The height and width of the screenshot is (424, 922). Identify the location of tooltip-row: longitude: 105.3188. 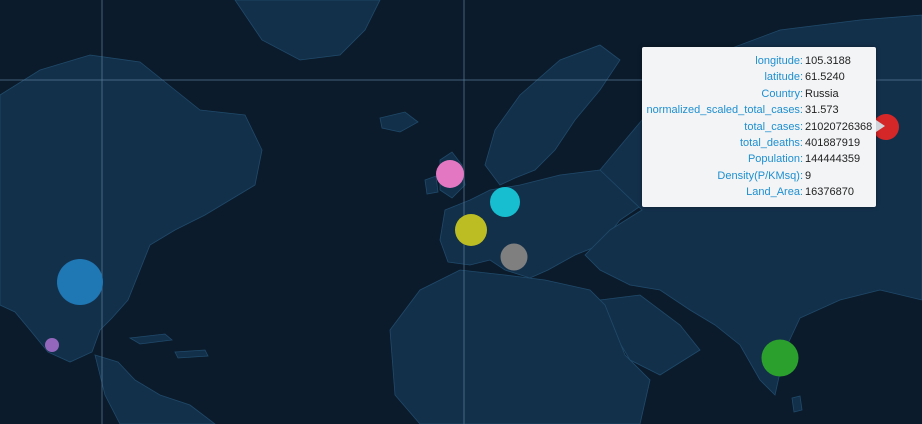
(759, 61).